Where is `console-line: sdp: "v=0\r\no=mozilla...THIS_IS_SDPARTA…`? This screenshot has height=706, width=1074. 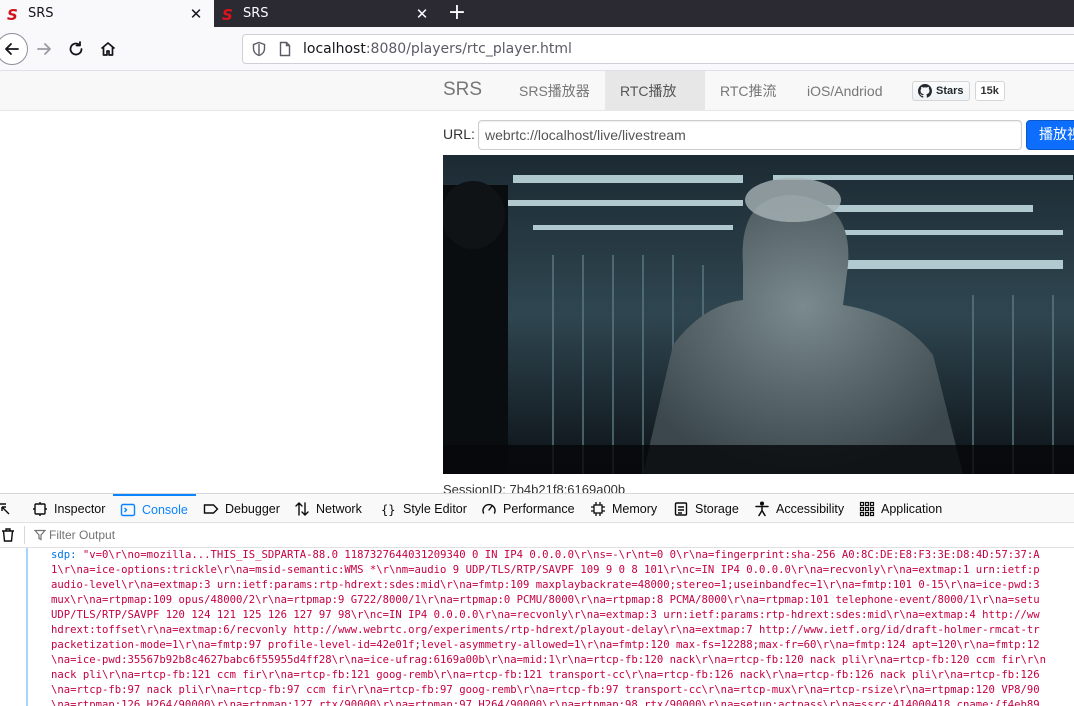
console-line: sdp: "v=0\r\no=mozilla...THIS_IS_SDPARTA… is located at coordinates (545, 555).